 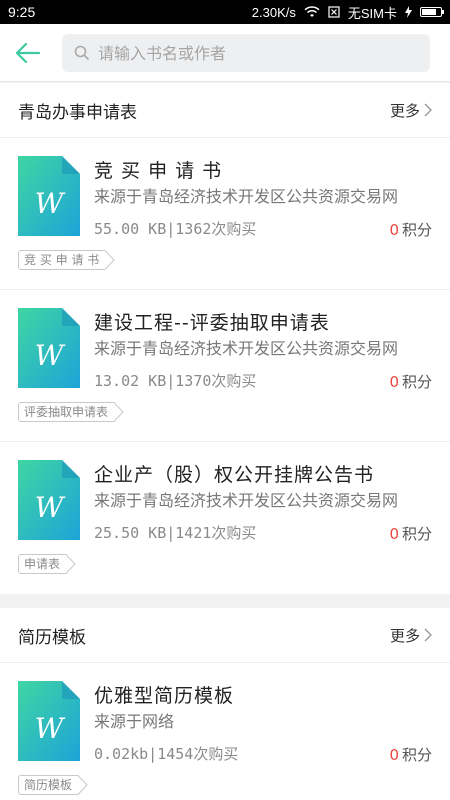 I want to click on item-meta: 0.02kb|1454次购买, so click(x=166, y=754).